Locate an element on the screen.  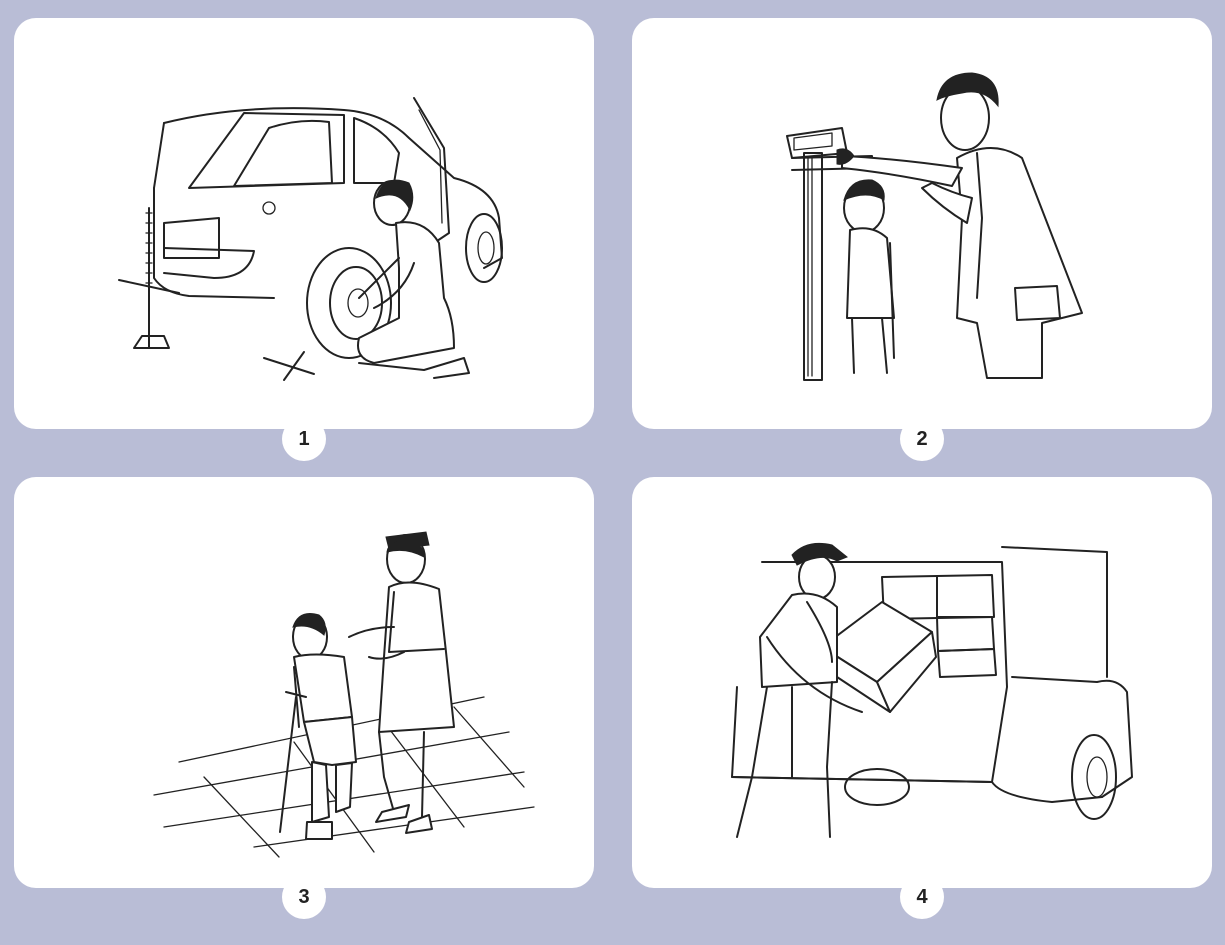
measuring-height-illustration is located at coordinates (934, 226).